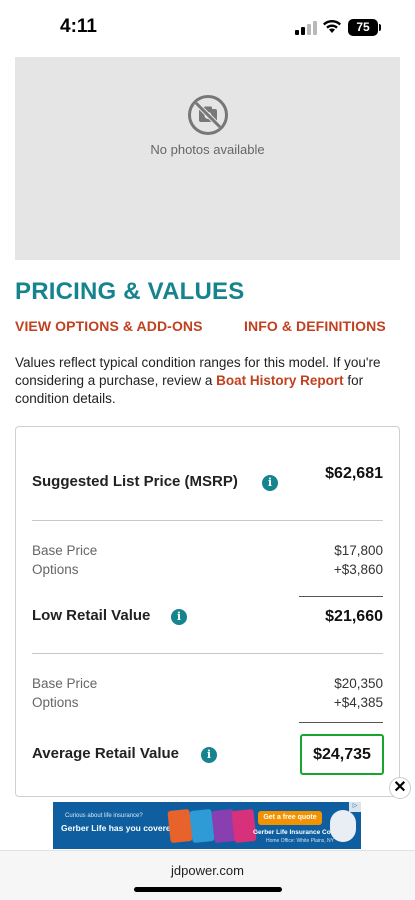 Image resolution: width=415 pixels, height=900 pixels. I want to click on info-definitions-link: INFO & DEFINITIONS, so click(315, 326).